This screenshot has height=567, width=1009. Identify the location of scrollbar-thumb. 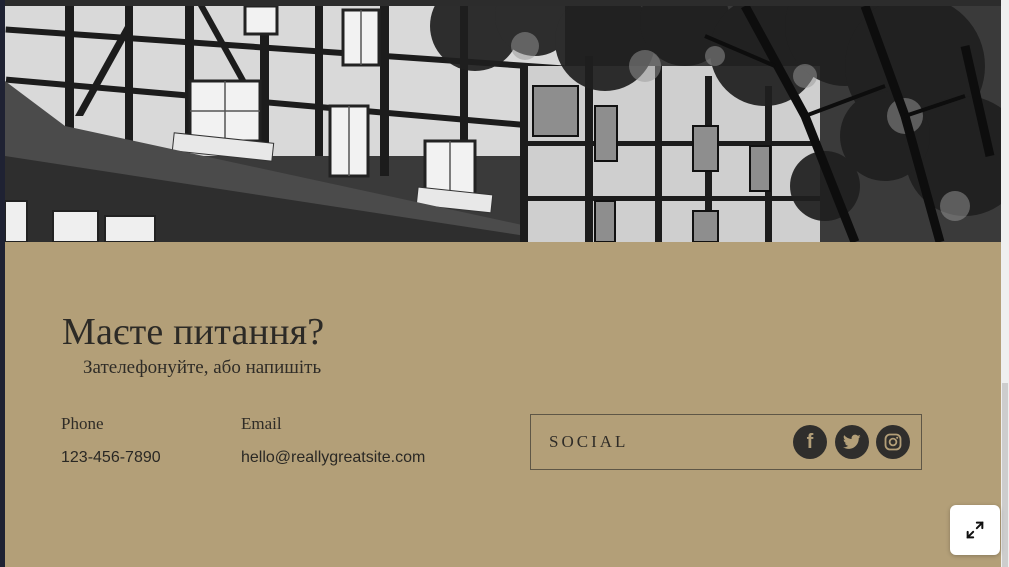
(1005, 475).